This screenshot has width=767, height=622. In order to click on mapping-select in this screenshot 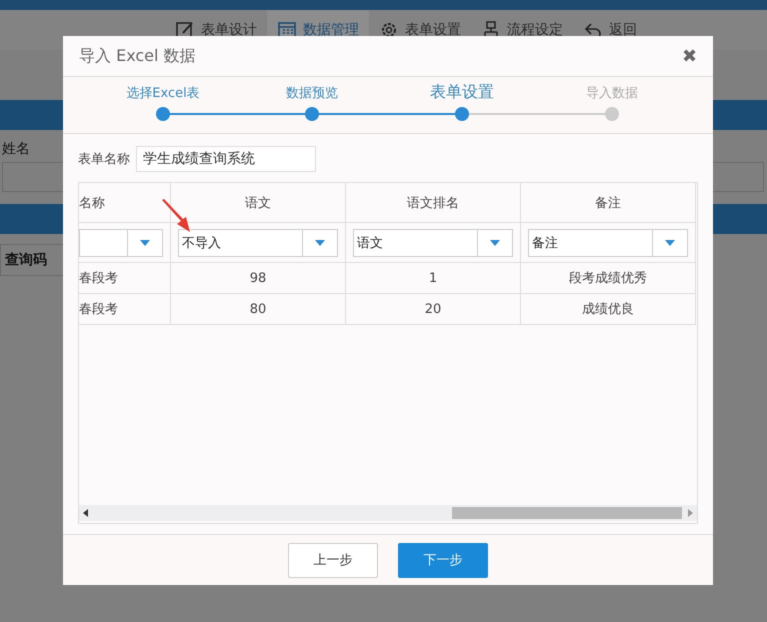, I will do `click(121, 242)`.